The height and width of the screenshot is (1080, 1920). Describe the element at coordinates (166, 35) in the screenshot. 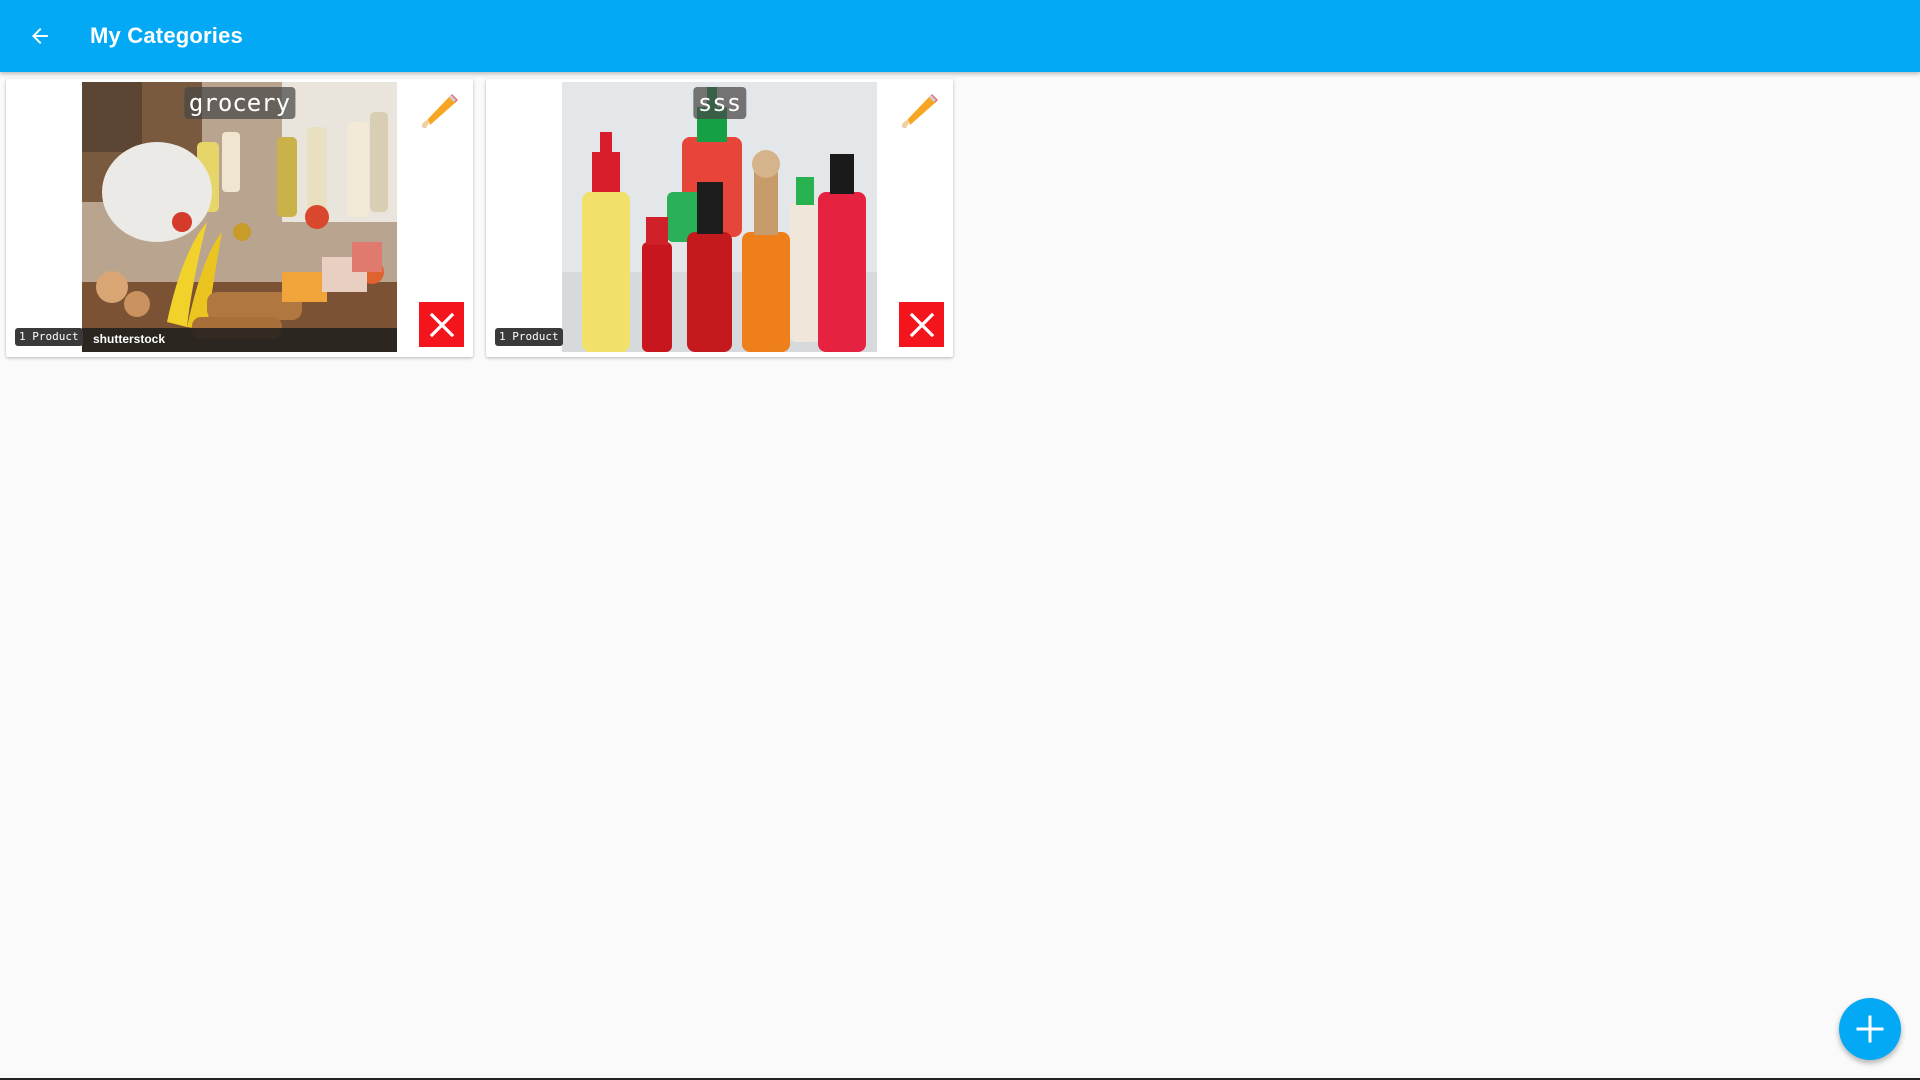

I see `page-title: My Categories` at that location.